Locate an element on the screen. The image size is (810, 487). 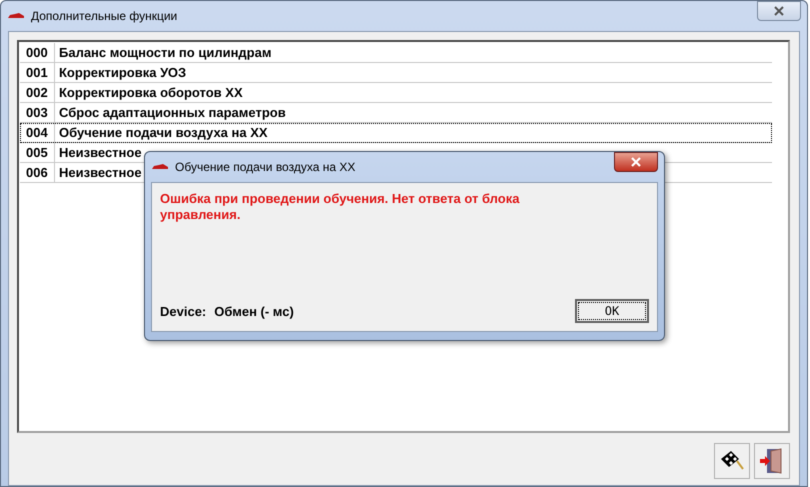
dialog-title: Обучение подачи воздуха на ХХ is located at coordinates (265, 167).